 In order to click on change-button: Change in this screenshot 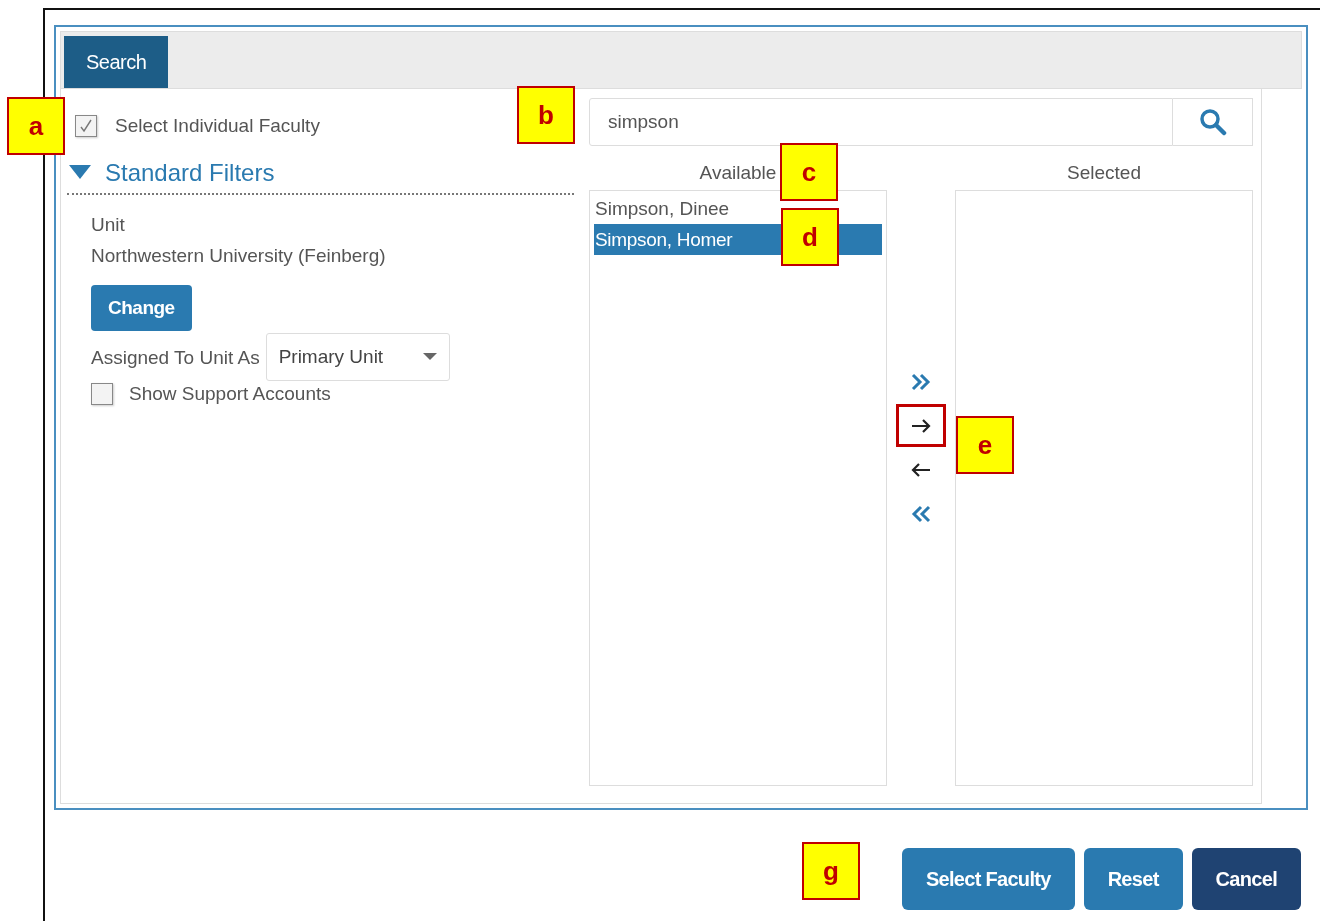, I will do `click(141, 308)`.